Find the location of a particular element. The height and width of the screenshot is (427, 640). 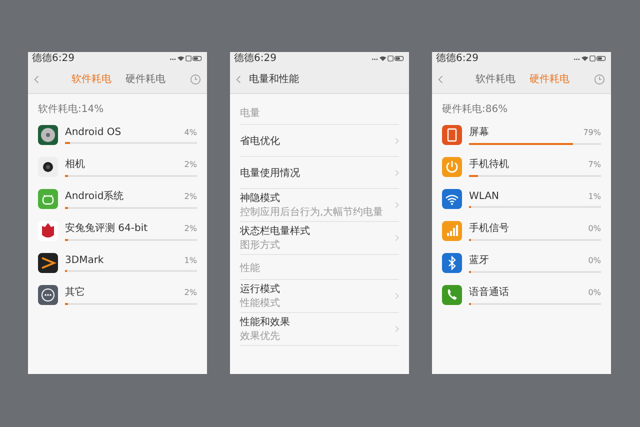

dots-app-icon is located at coordinates (48, 295).